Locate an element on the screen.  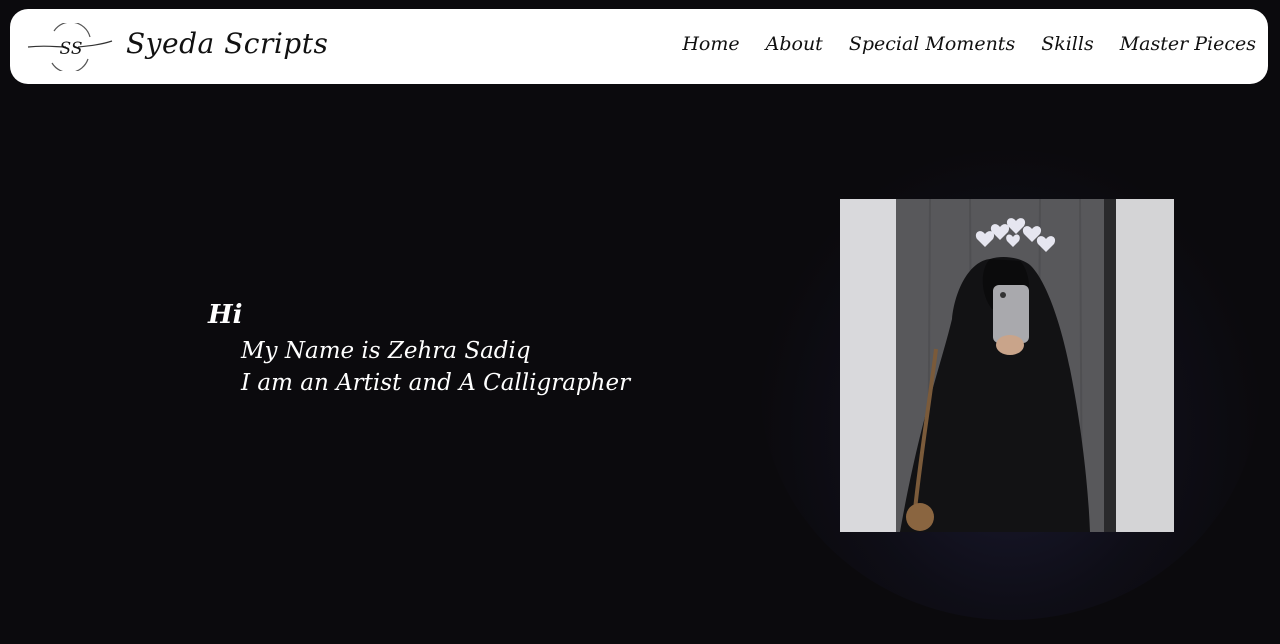
nav-special-moments: Special Moments is located at coordinates (932, 44).